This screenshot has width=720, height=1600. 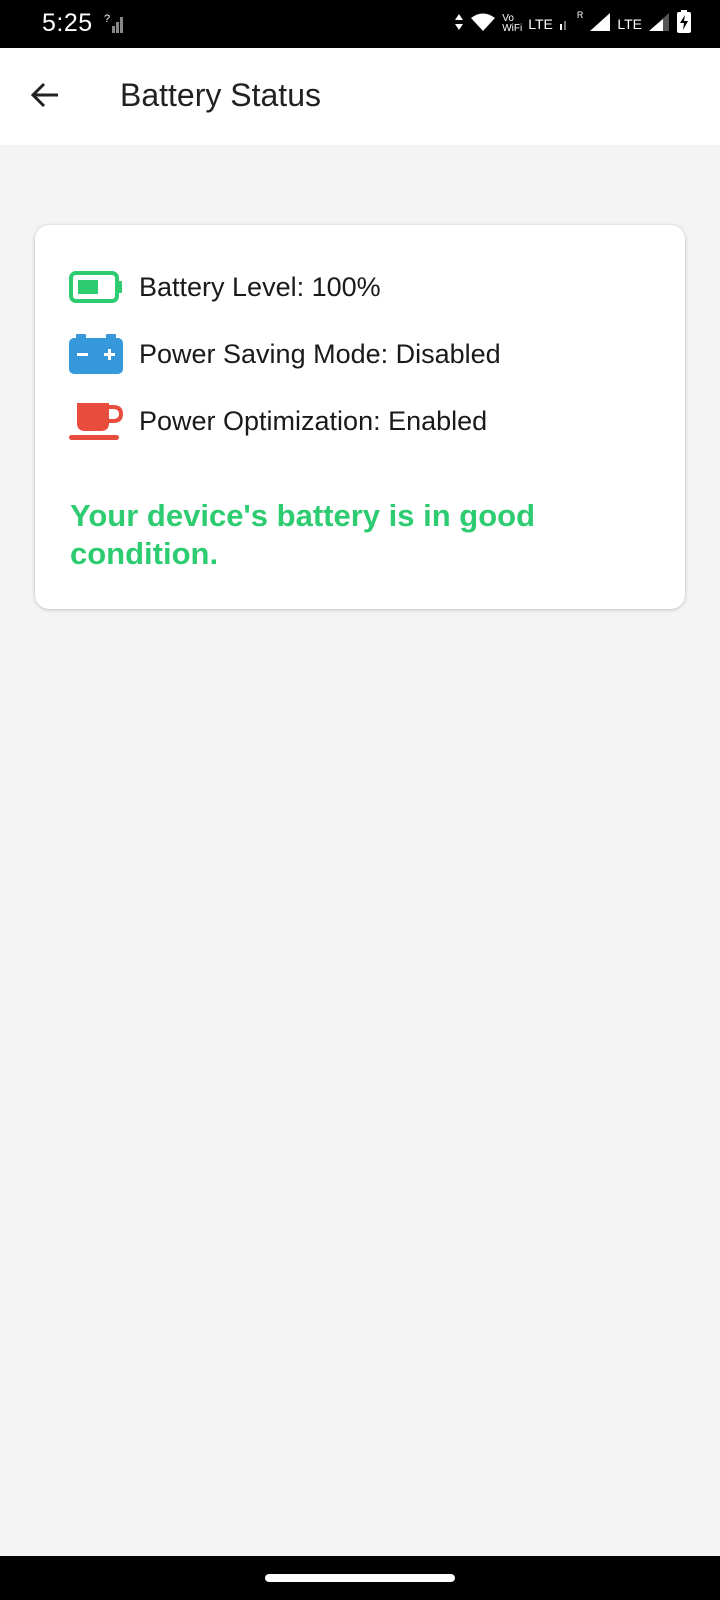 What do you see at coordinates (220, 95) in the screenshot?
I see `page-title: Battery Status` at bounding box center [220, 95].